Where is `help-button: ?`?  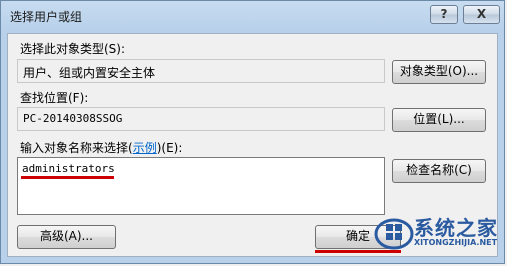
help-button: ? is located at coordinates (444, 14).